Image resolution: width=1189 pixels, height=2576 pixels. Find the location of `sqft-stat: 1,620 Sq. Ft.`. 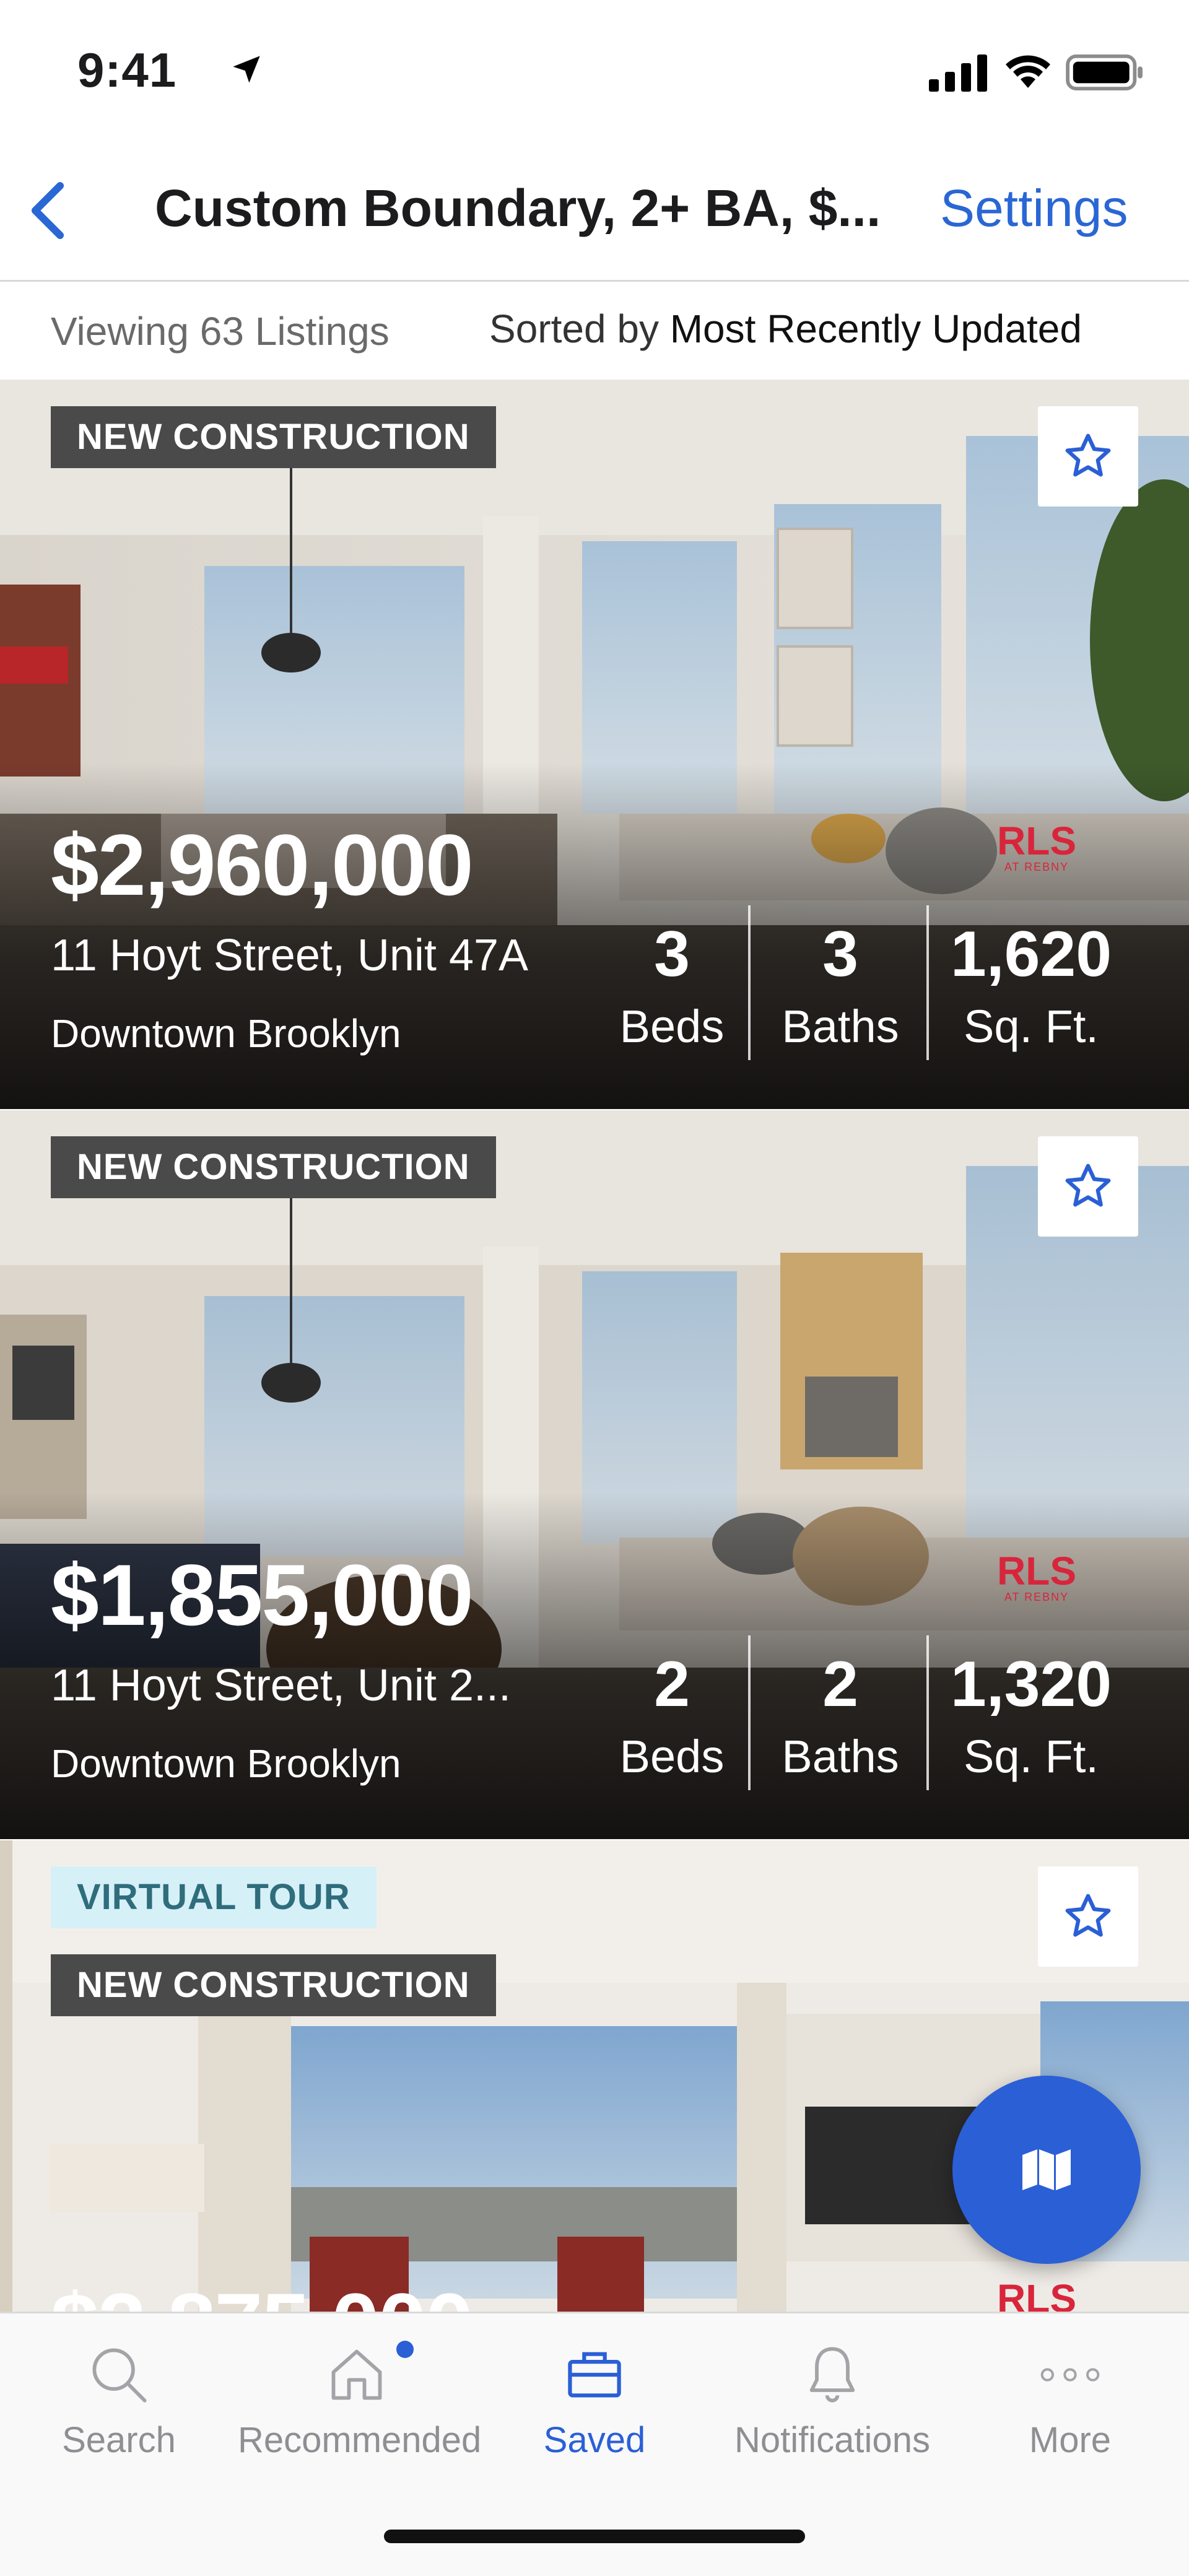

sqft-stat: 1,620 Sq. Ft. is located at coordinates (1031, 985).